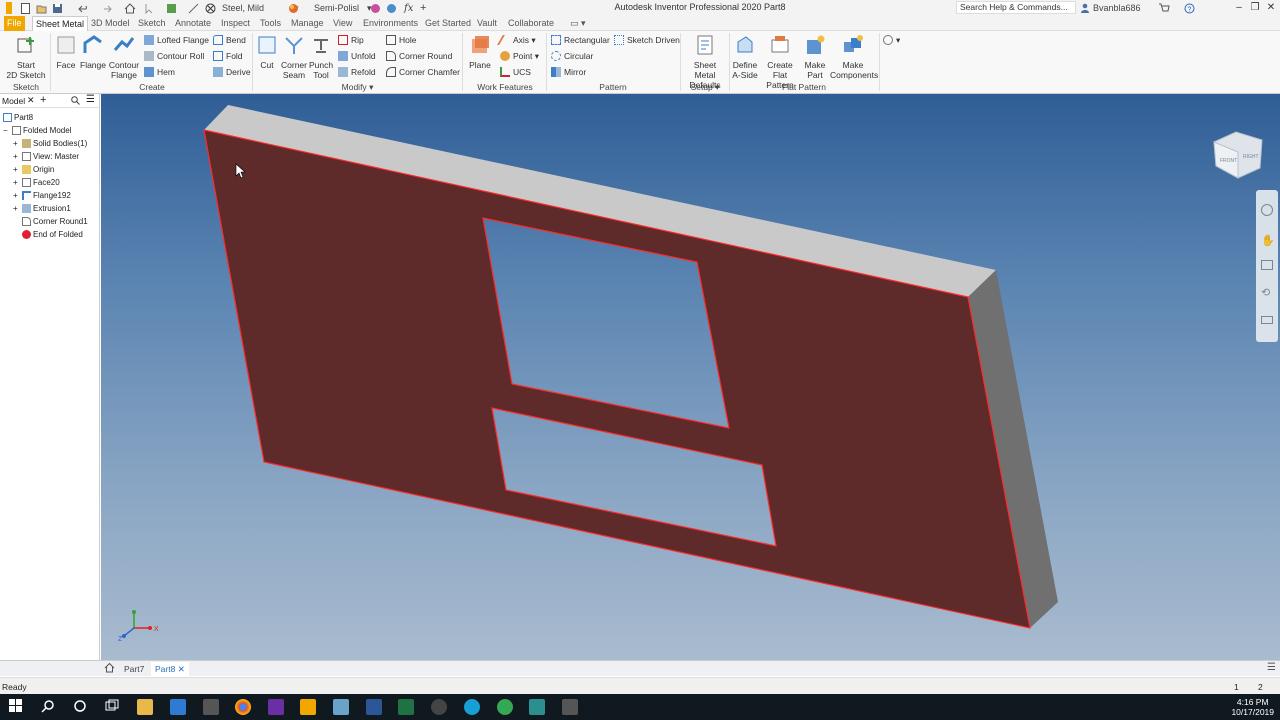 This screenshot has width=1280, height=720. What do you see at coordinates (342, 23) in the screenshot?
I see `tab-view: View` at bounding box center [342, 23].